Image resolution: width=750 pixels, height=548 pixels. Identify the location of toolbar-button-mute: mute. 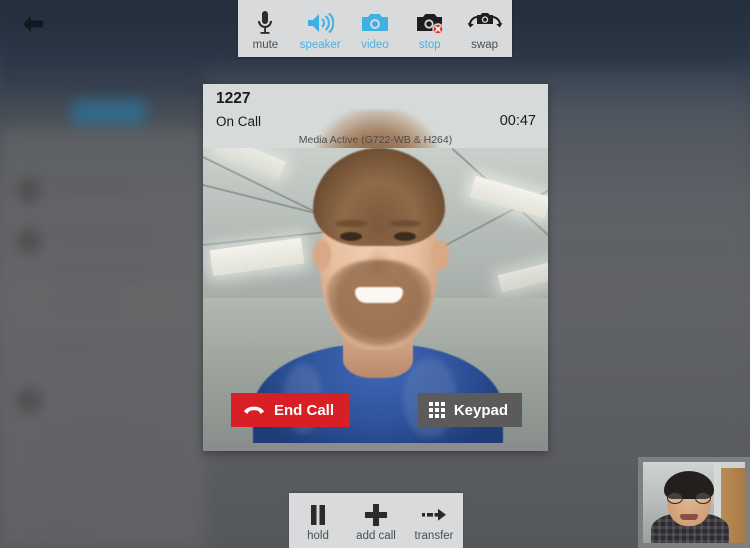
(265, 28).